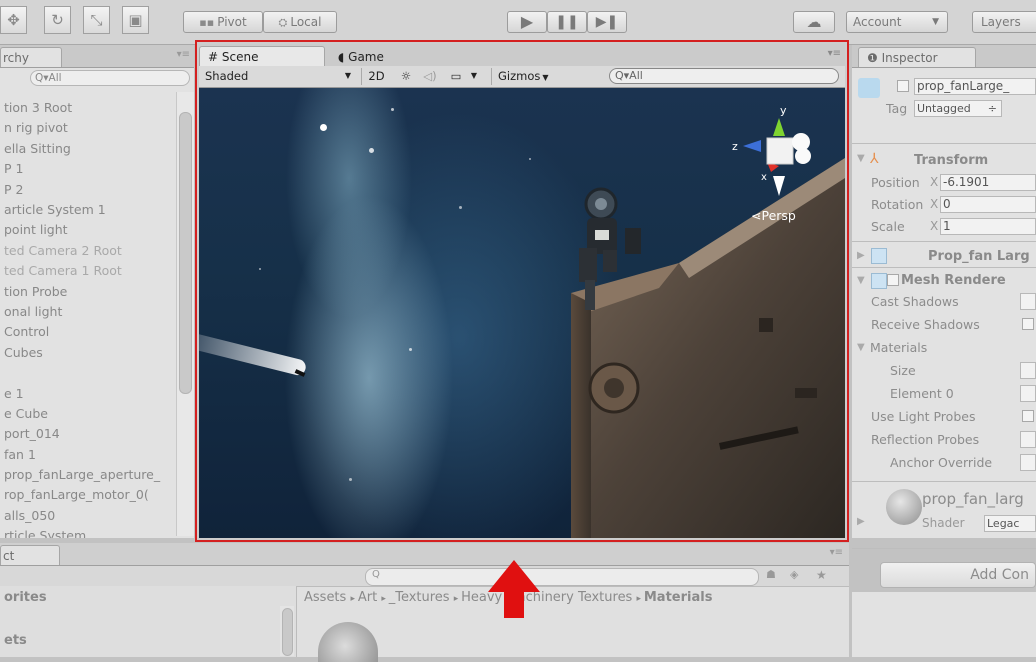 Image resolution: width=1036 pixels, height=662 pixels. What do you see at coordinates (958, 575) in the screenshot?
I see `add-component-button: Add Con` at bounding box center [958, 575].